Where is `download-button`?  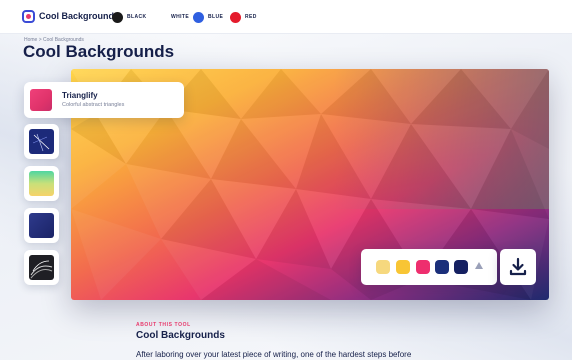 download-button is located at coordinates (518, 267).